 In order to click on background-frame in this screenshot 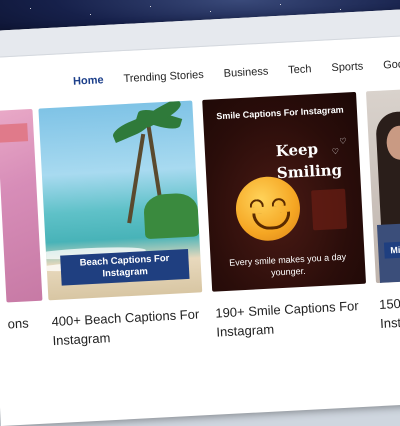, I will do `click(329, 209)`.